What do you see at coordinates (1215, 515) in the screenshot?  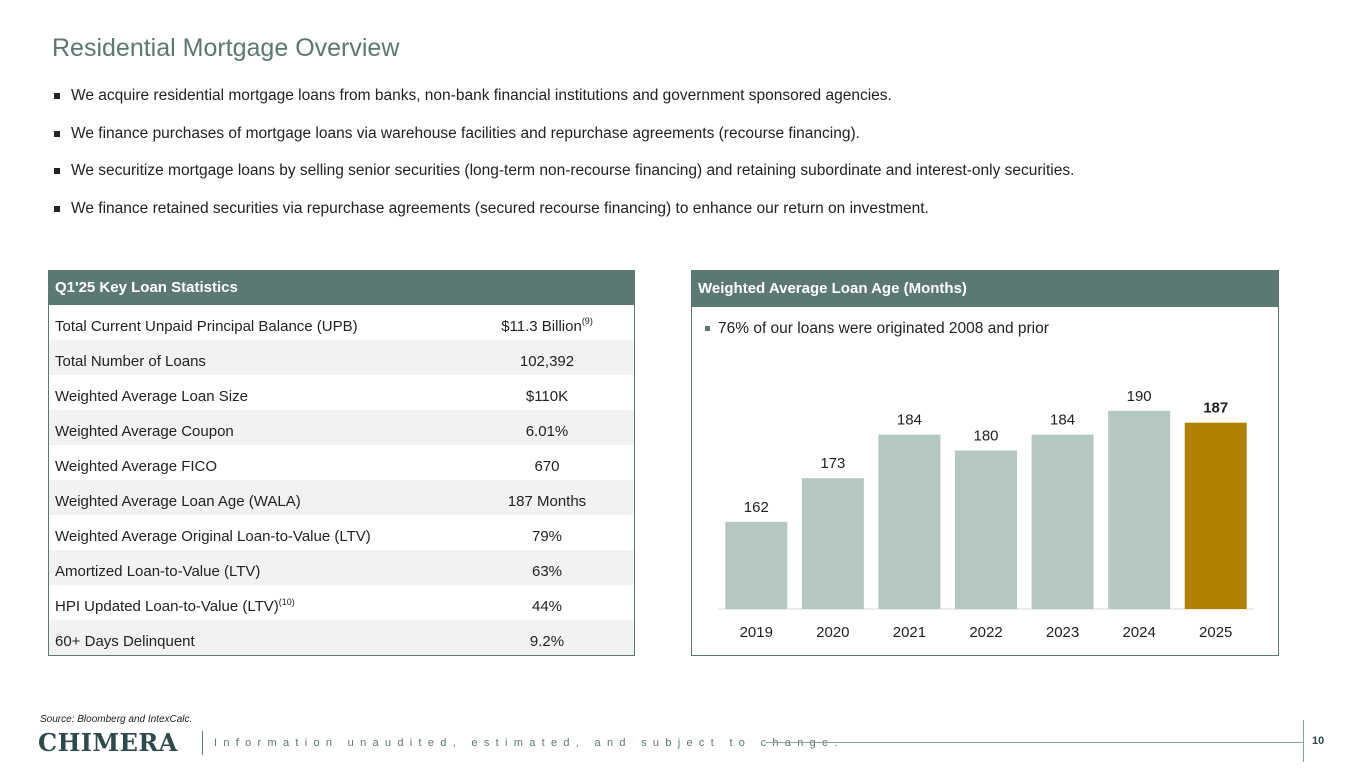 I see `bar-2025` at bounding box center [1215, 515].